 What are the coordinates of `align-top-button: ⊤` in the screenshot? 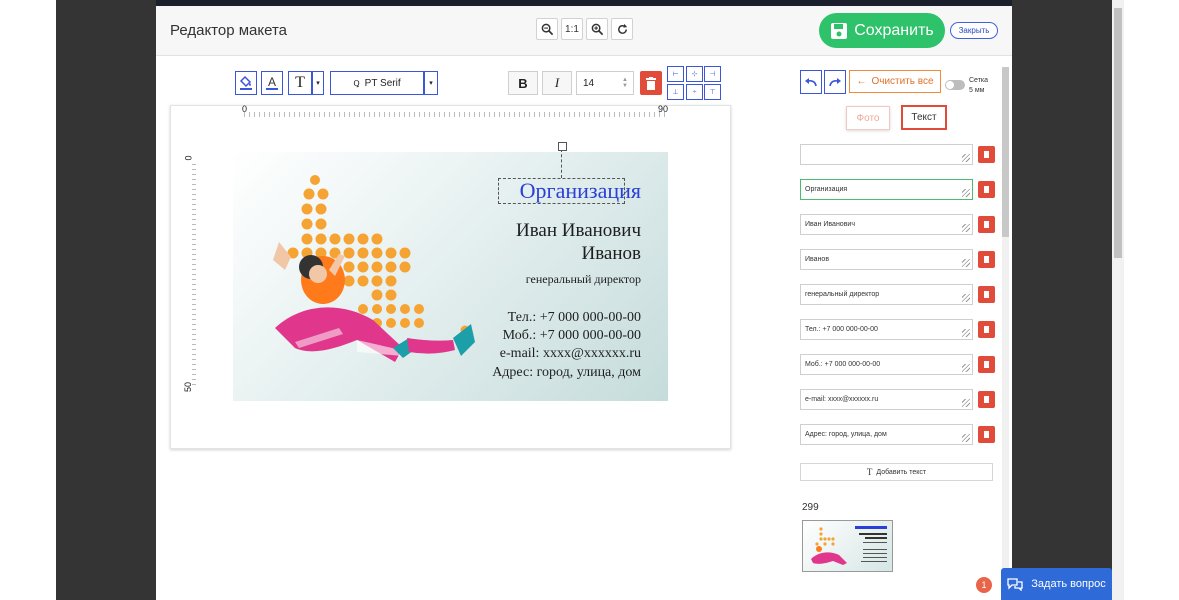 It's located at (712, 92).